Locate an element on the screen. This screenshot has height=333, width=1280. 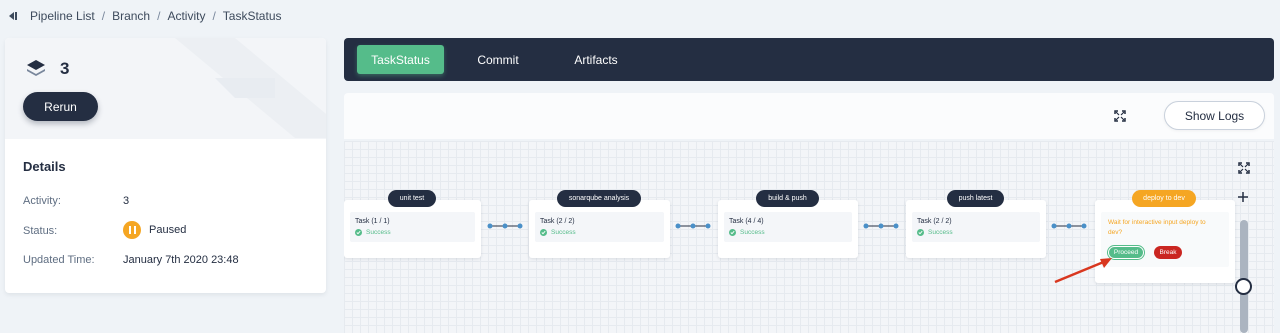
rerun-button: Rerun is located at coordinates (60, 106).